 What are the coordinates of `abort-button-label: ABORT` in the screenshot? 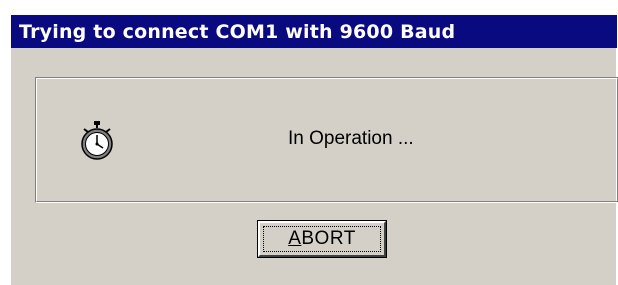 It's located at (322, 238).